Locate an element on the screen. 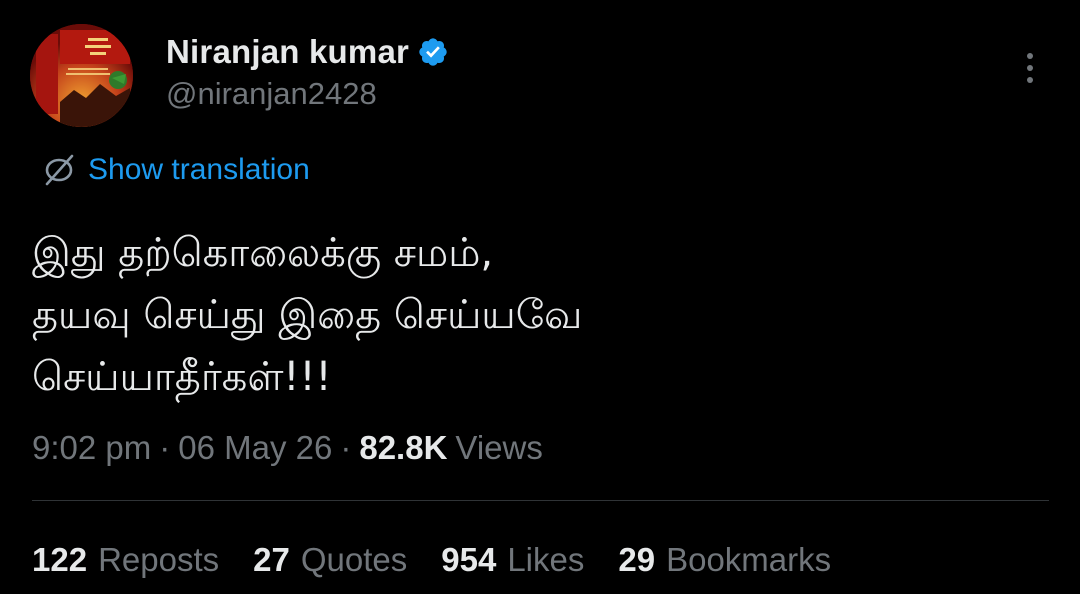 This screenshot has width=1080, height=594. reposts-stat: 122 Reposts is located at coordinates (125, 560).